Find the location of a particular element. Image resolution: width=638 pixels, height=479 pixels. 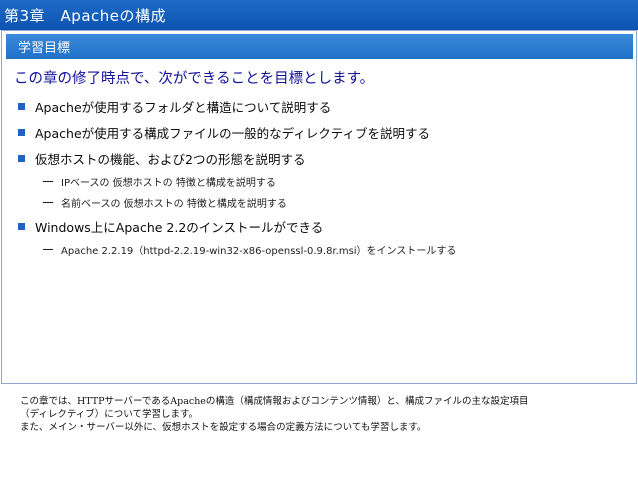

objective-item: Apacheが使用するフォルダと構造について説明する is located at coordinates (319, 106).